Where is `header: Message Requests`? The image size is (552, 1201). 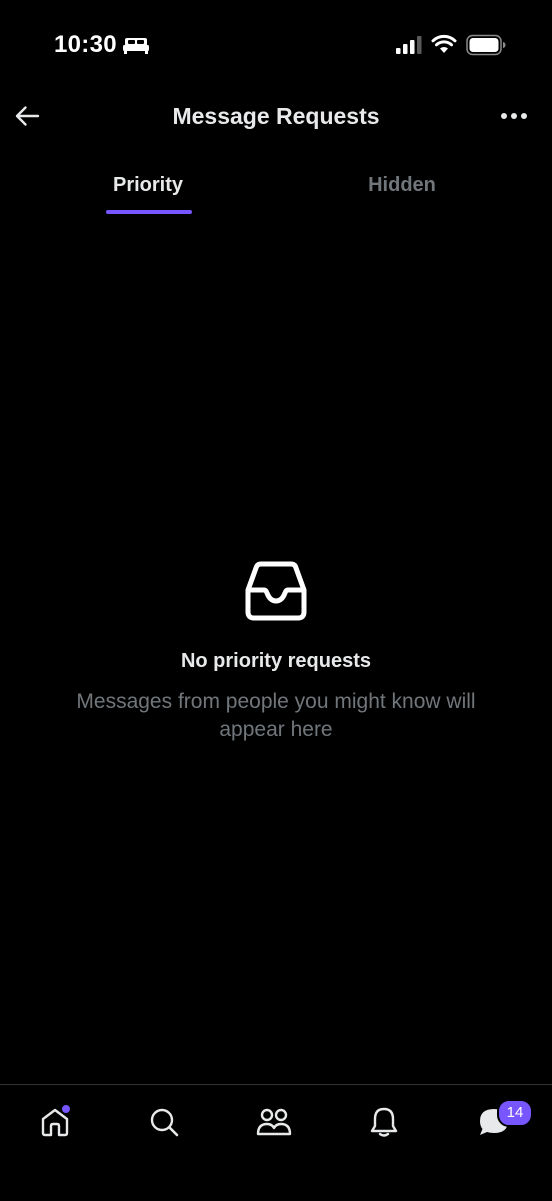
header: Message Requests is located at coordinates (276, 116).